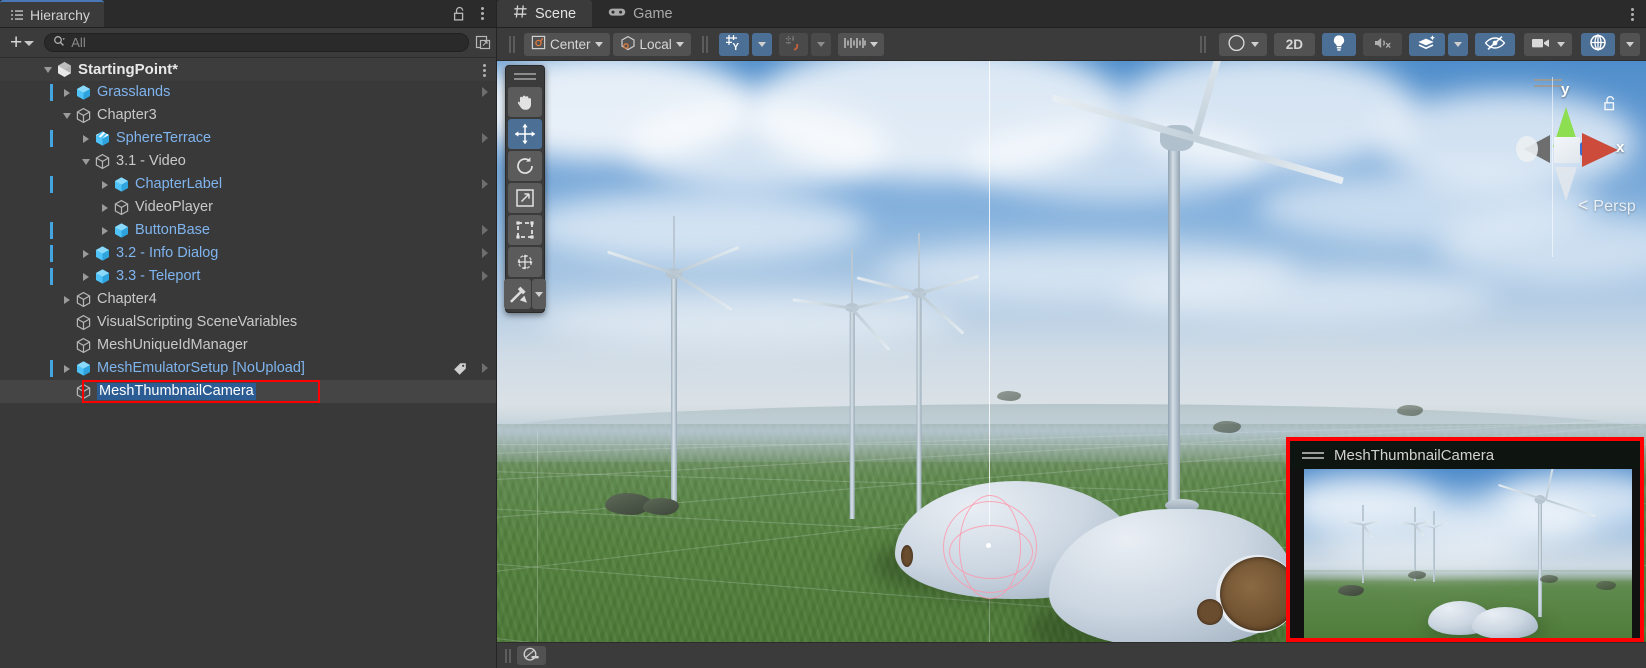  What do you see at coordinates (52, 13) in the screenshot?
I see `tab-hierarchy: Hierarchy` at bounding box center [52, 13].